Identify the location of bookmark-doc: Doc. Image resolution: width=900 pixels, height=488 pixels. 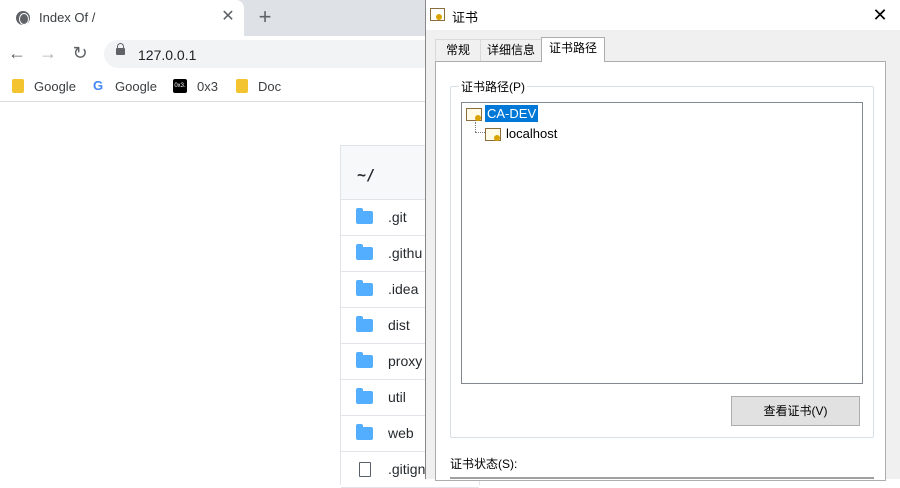
(261, 87).